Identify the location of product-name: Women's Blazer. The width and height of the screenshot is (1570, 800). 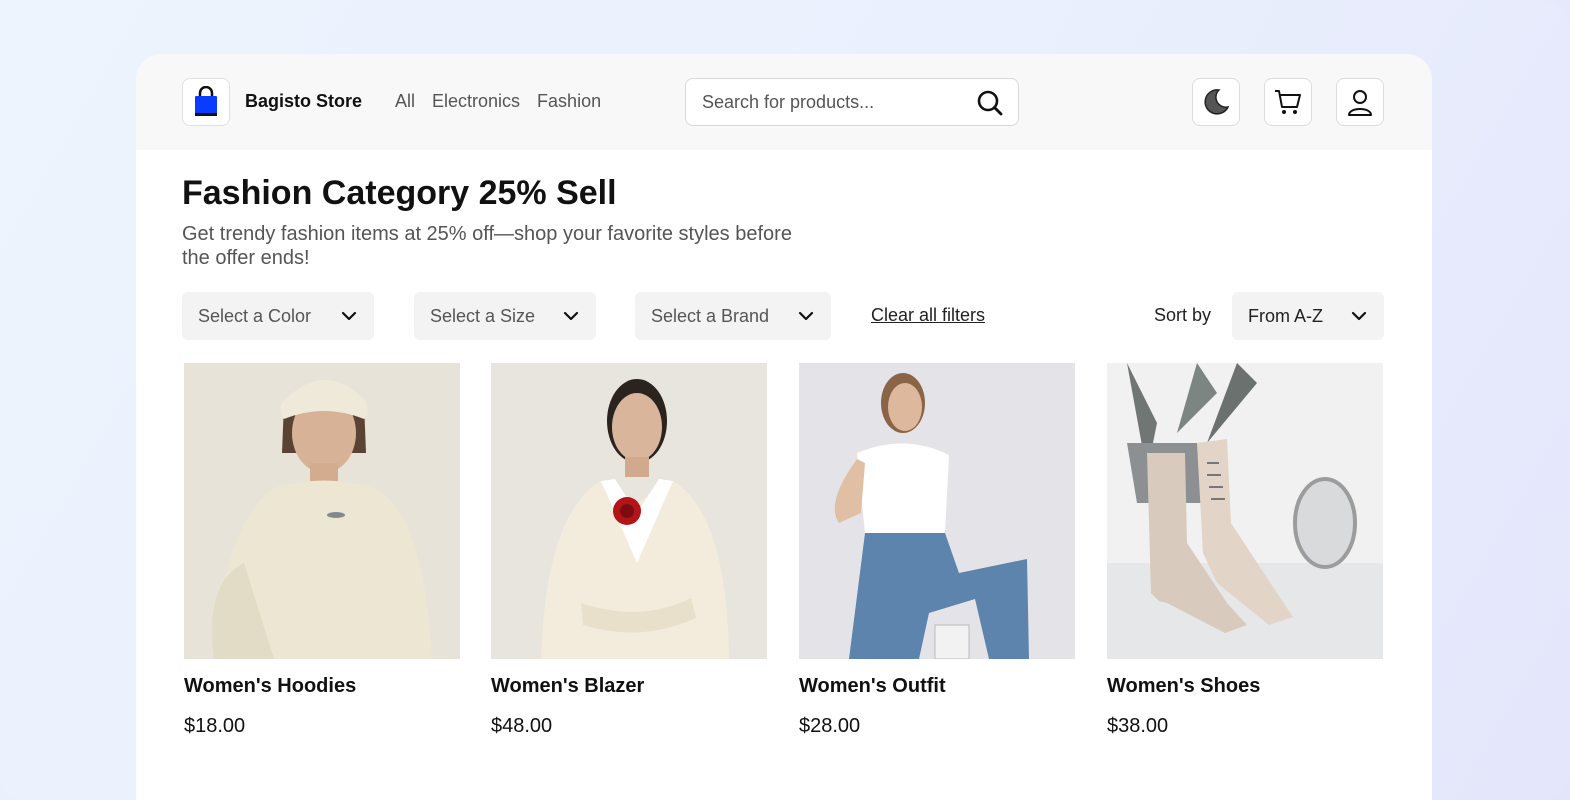
(567, 686).